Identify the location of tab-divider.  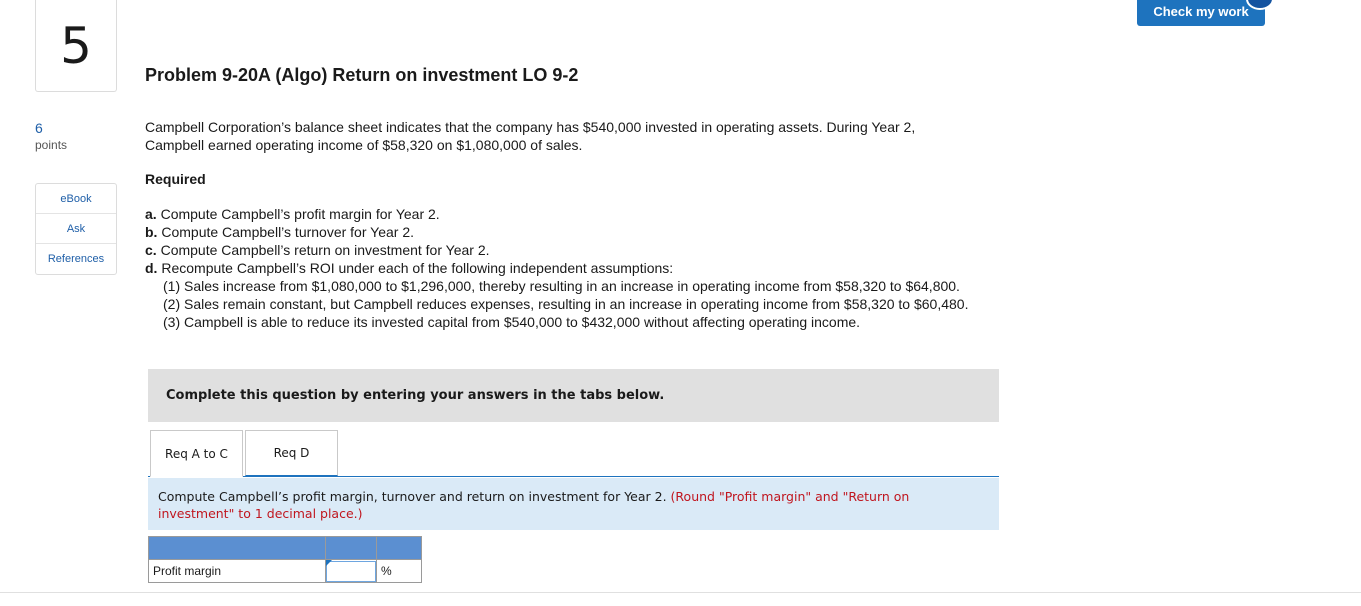
(573, 476).